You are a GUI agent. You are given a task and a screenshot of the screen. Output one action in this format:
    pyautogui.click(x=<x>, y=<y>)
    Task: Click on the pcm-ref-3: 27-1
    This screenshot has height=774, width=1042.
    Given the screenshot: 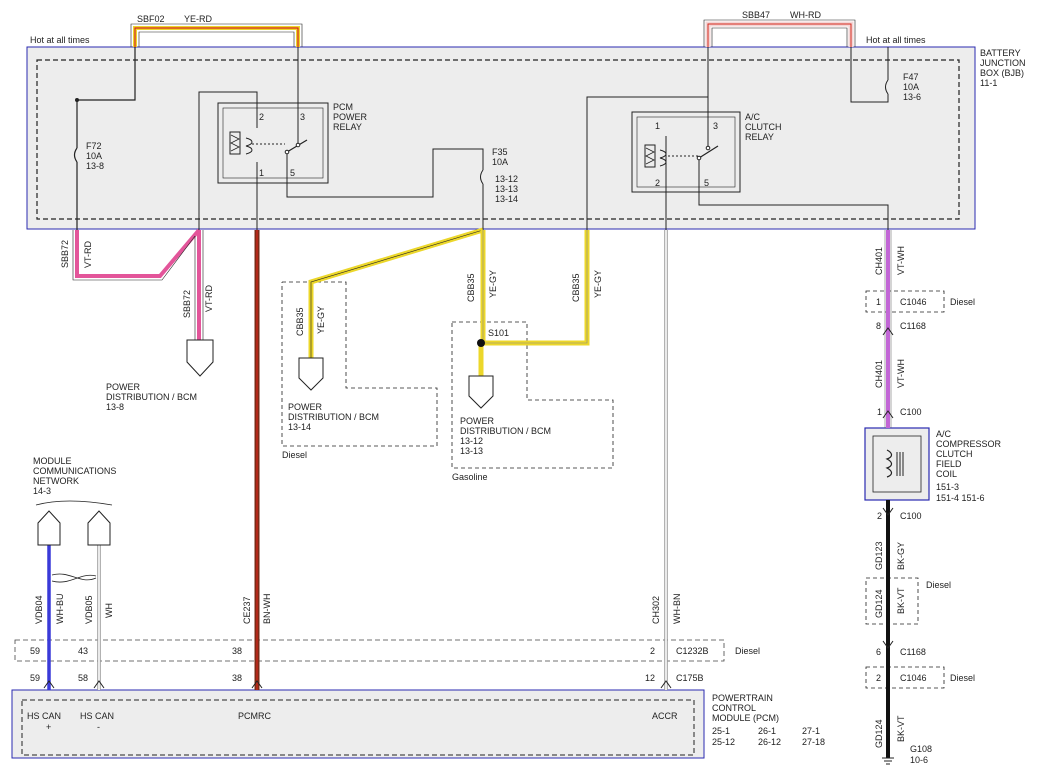 What is the action you would take?
    pyautogui.click(x=811, y=731)
    